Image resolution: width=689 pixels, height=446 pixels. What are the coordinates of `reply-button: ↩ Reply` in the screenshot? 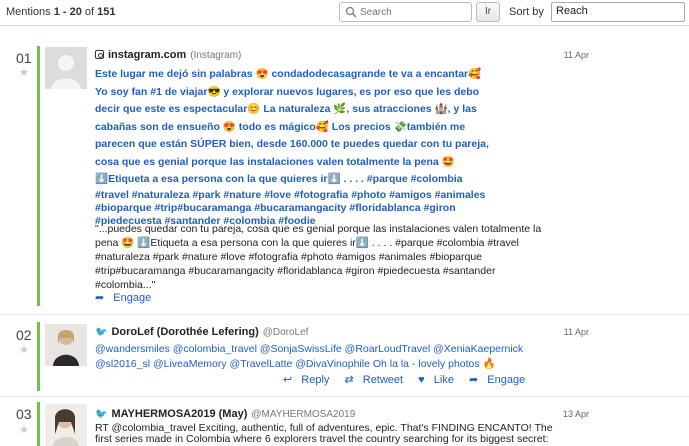 It's located at (309, 380).